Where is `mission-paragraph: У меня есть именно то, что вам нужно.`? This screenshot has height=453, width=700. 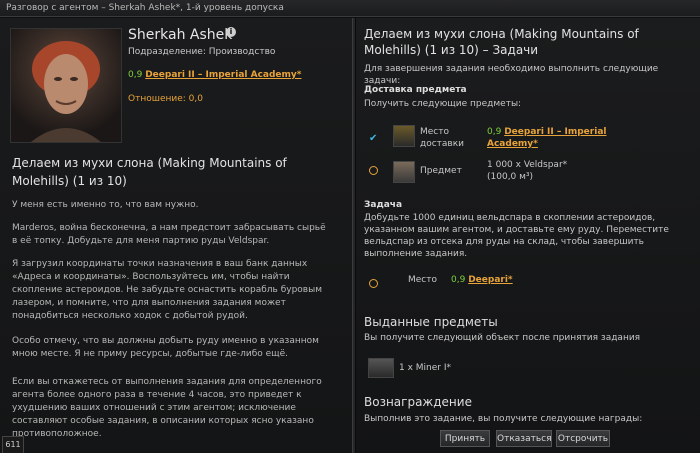 mission-paragraph: У меня есть именно то, что вам нужно. is located at coordinates (105, 205).